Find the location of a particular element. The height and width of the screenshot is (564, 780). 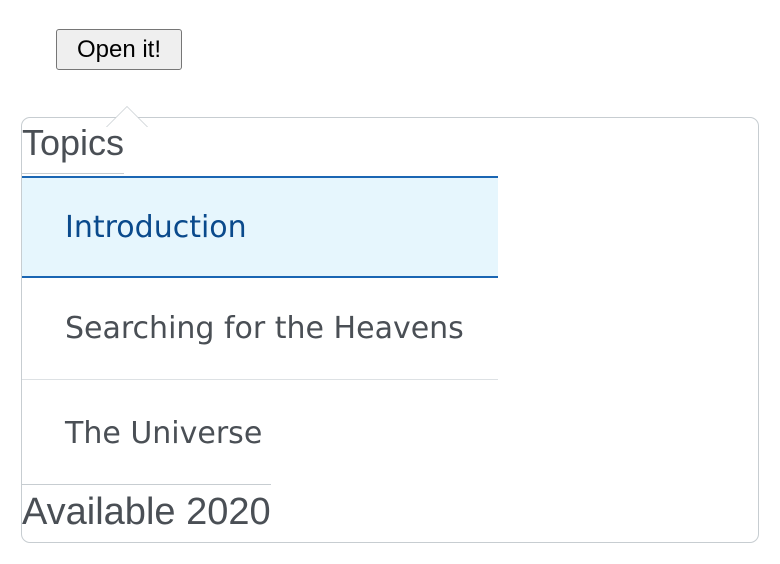

menu-item-searching-for-the-heavens: Searching for the Heavens is located at coordinates (260, 329).